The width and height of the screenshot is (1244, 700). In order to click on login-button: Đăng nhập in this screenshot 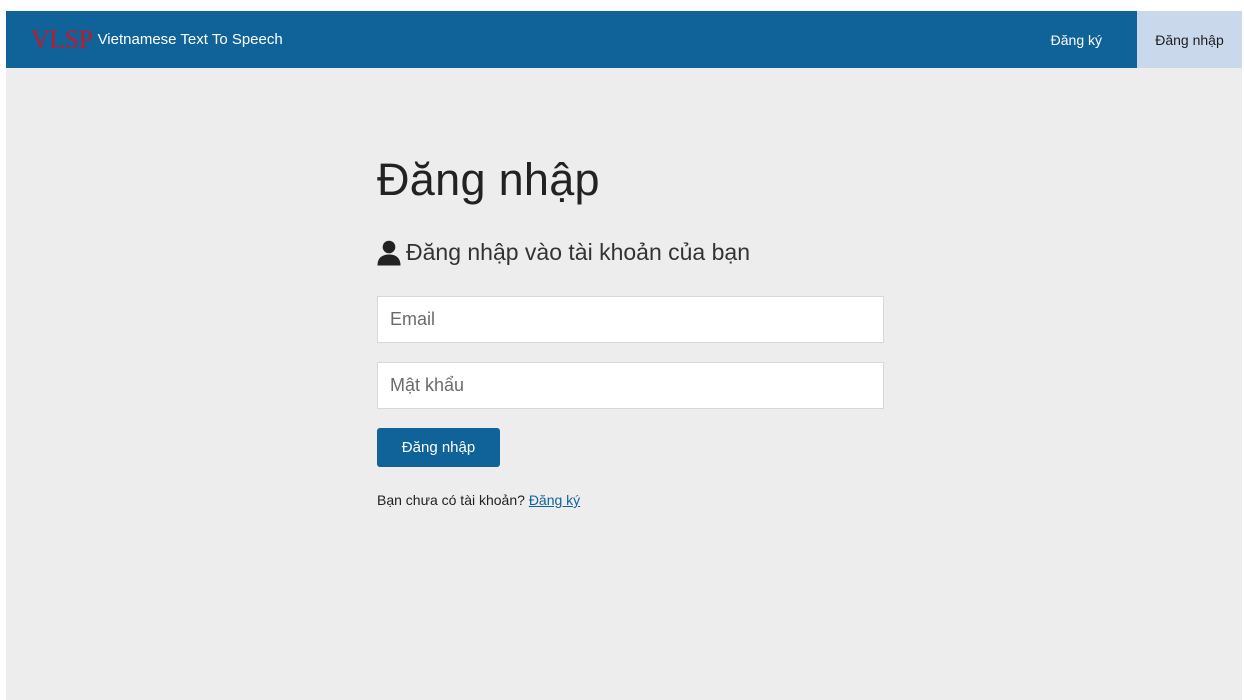, I will do `click(438, 447)`.